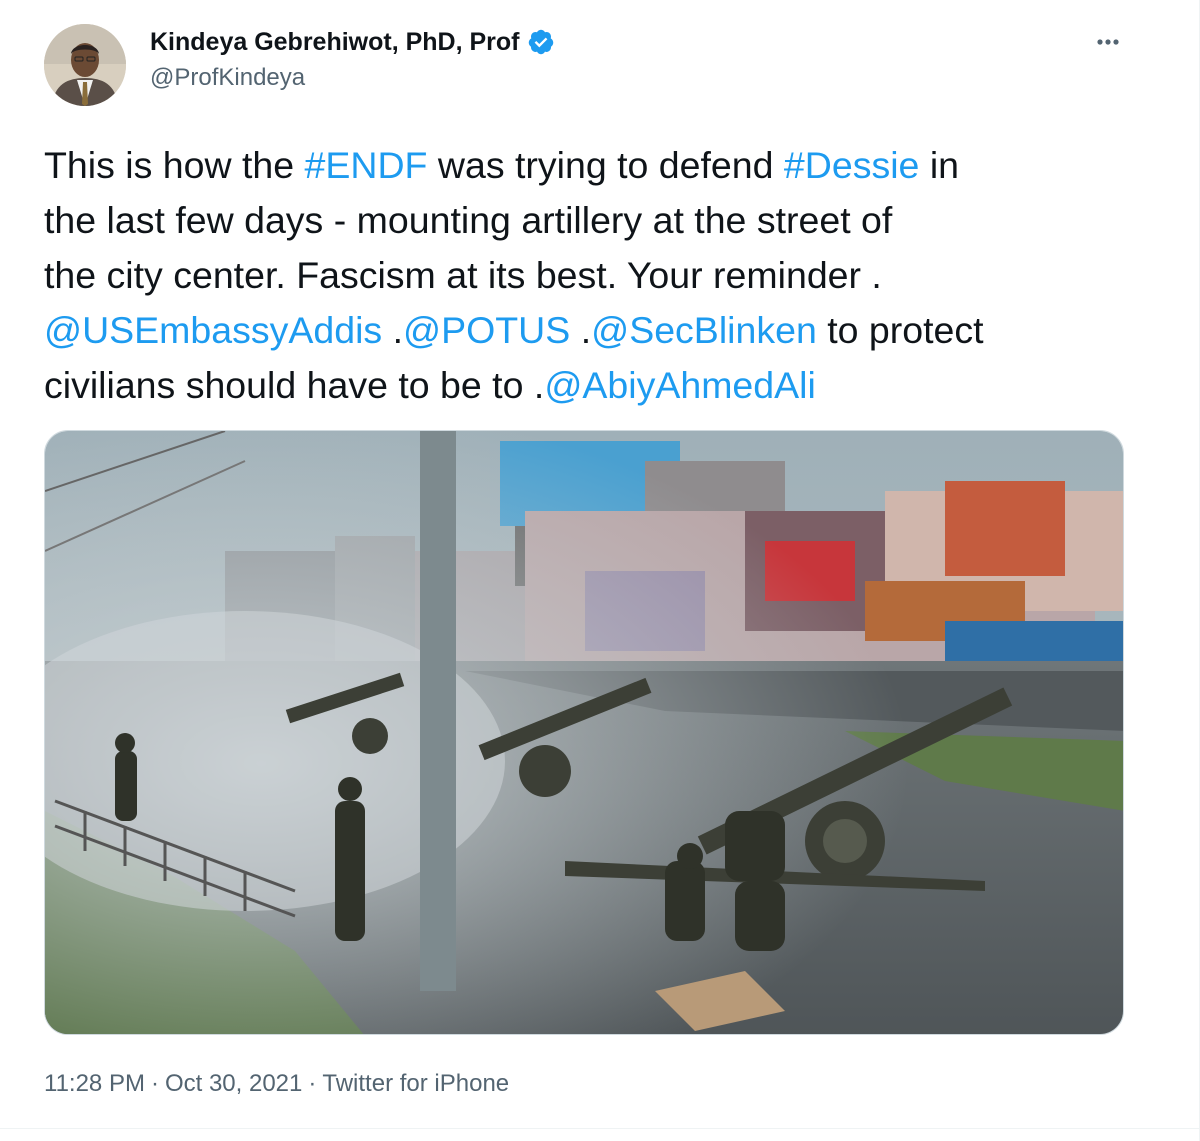  What do you see at coordinates (600, 1128) in the screenshot?
I see `divider` at bounding box center [600, 1128].